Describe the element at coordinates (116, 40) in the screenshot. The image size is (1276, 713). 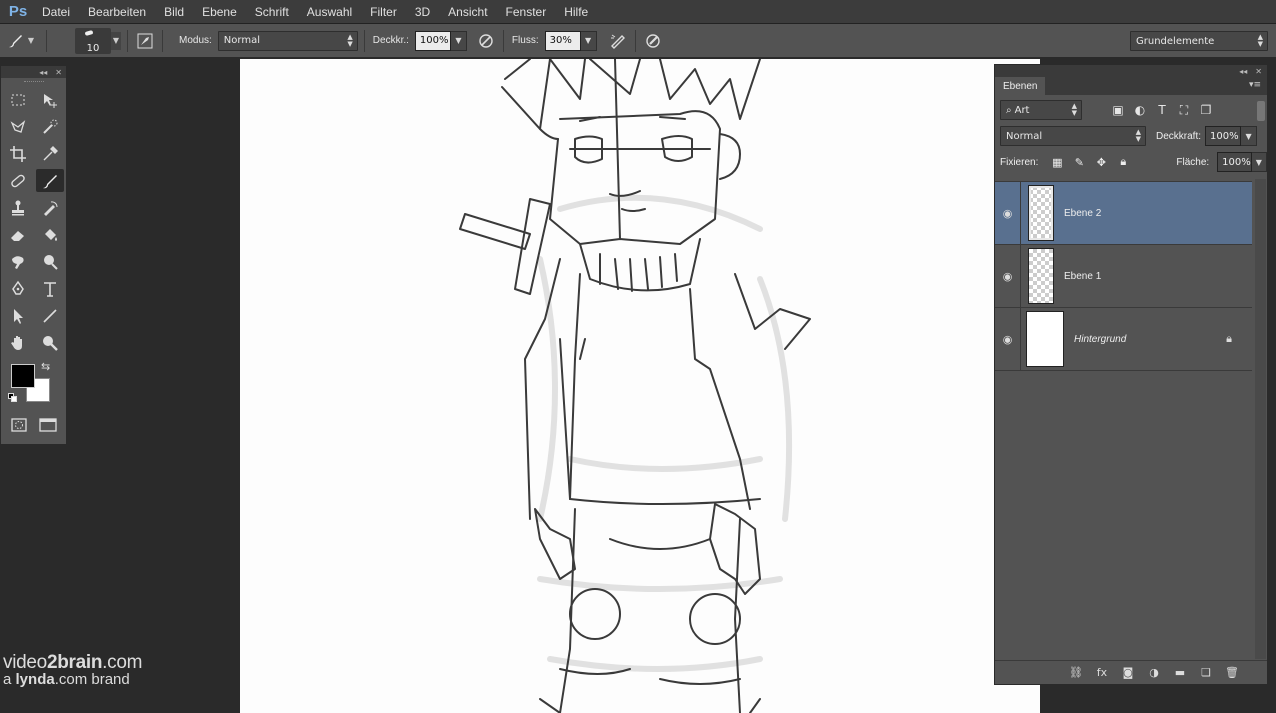
I see `chevron-down-icon: ▼` at that location.